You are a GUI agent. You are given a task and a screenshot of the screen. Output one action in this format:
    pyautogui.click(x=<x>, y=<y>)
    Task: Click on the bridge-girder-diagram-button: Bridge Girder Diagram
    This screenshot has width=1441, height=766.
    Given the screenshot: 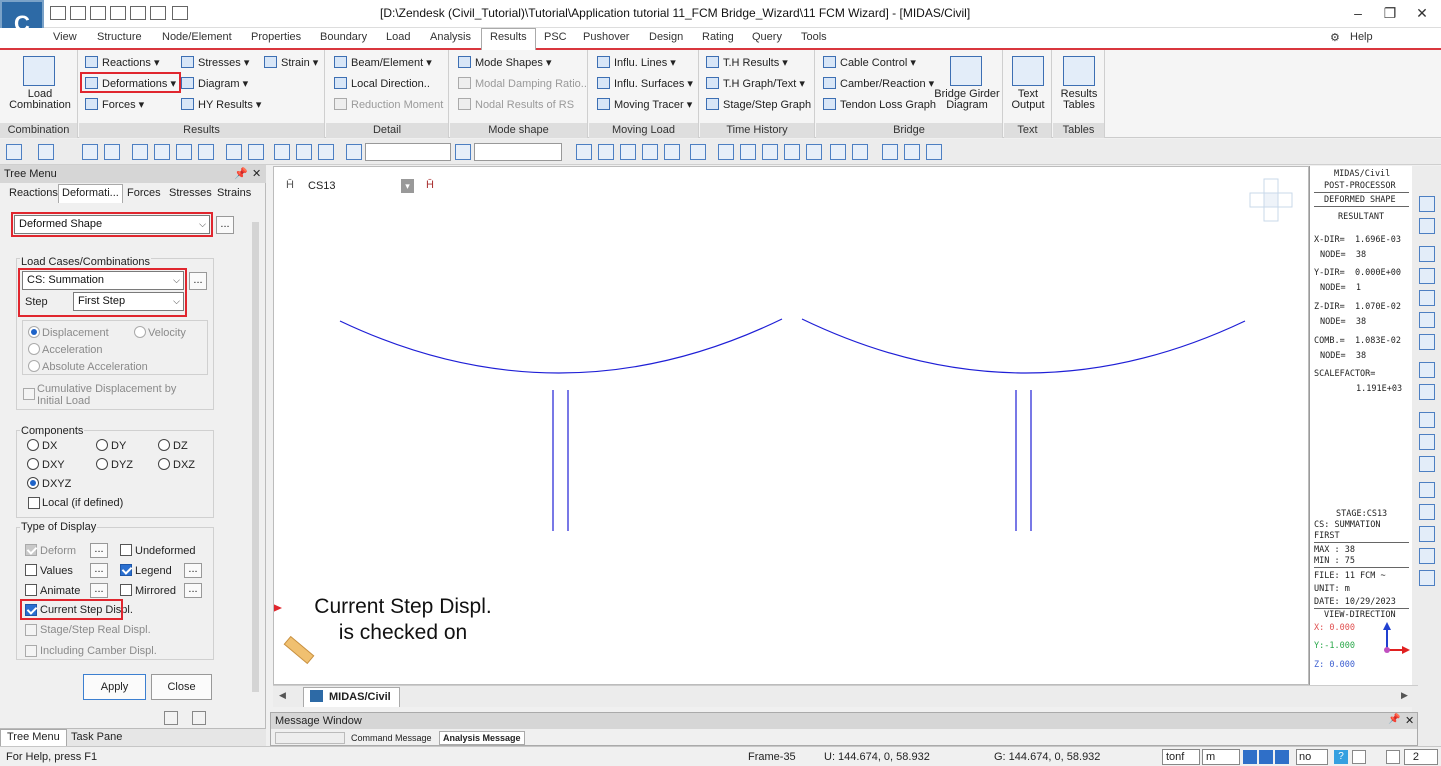 What is the action you would take?
    pyautogui.click(x=967, y=100)
    